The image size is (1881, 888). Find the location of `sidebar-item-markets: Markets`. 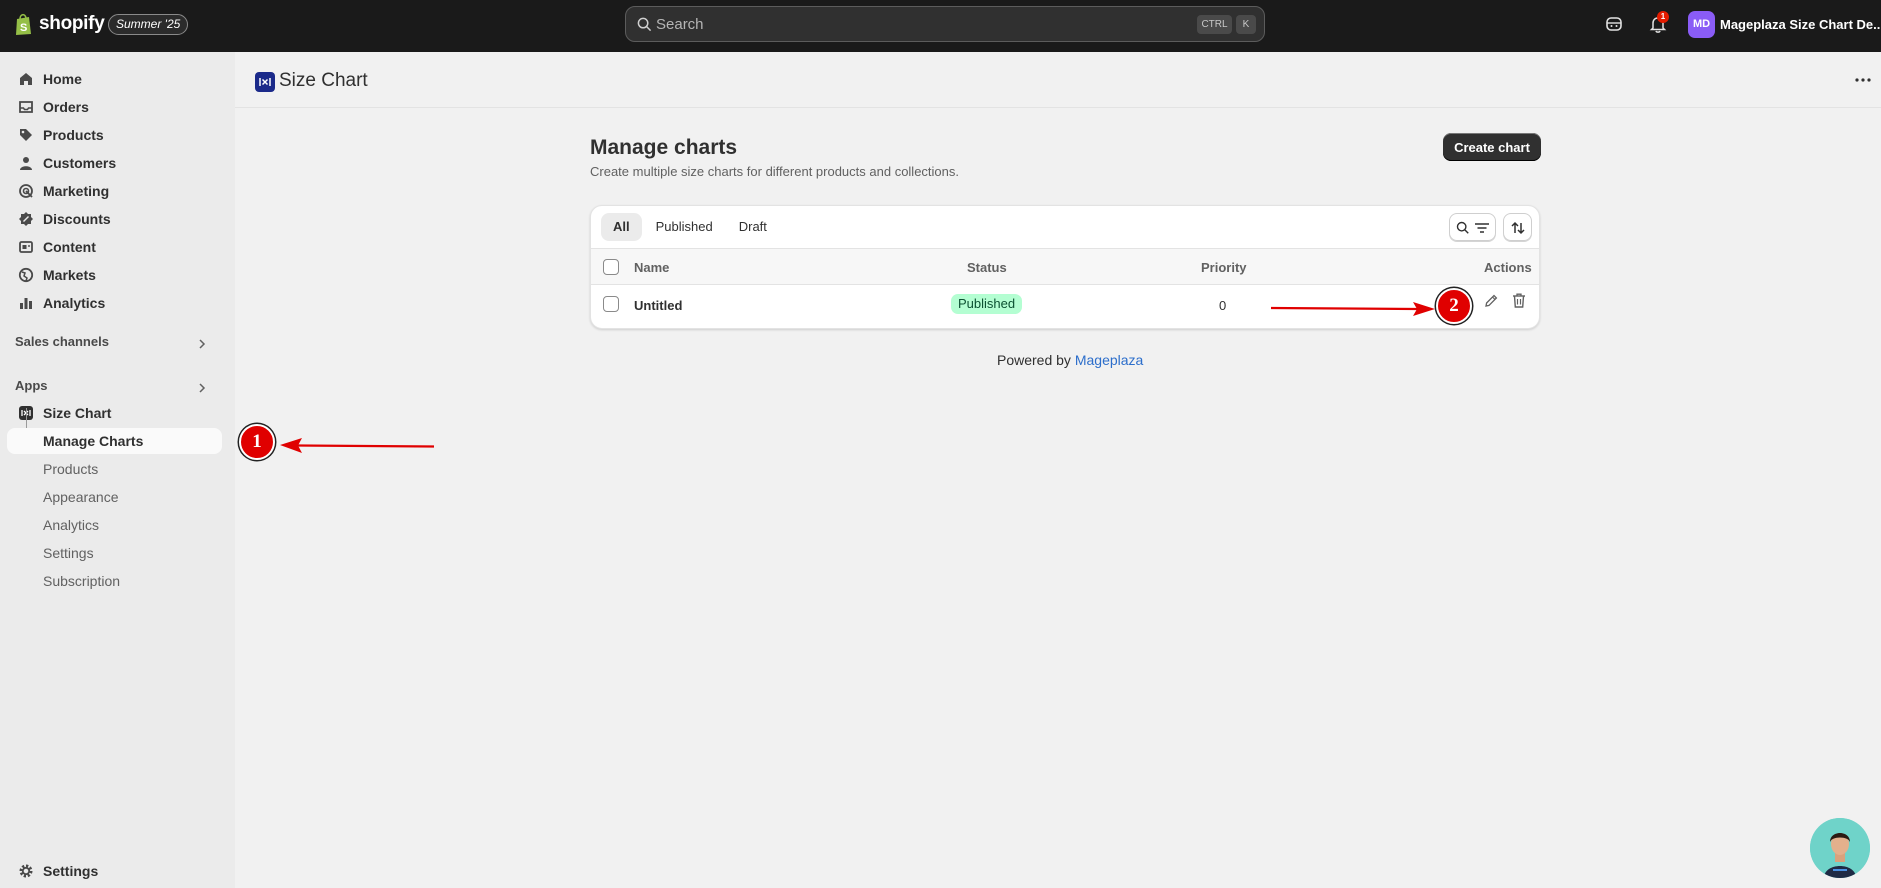

sidebar-item-markets: Markets is located at coordinates (114, 275).